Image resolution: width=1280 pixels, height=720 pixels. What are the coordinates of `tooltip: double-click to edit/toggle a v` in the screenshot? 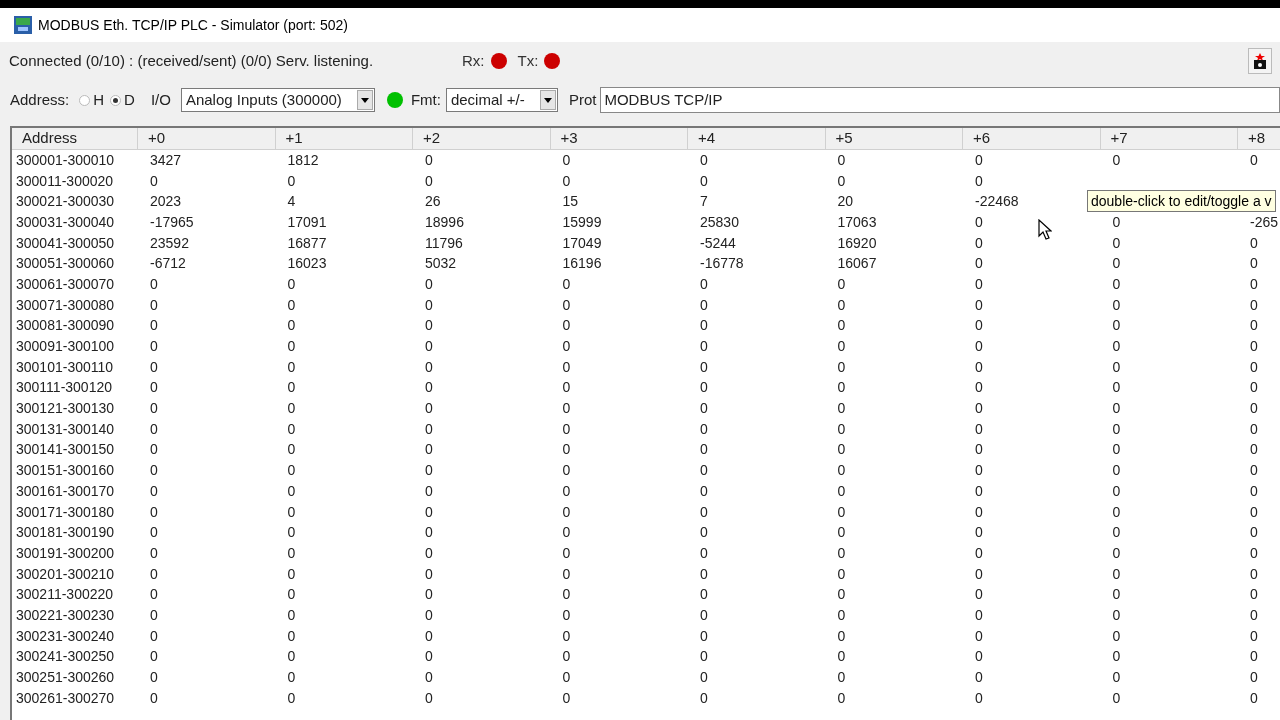 It's located at (1181, 201).